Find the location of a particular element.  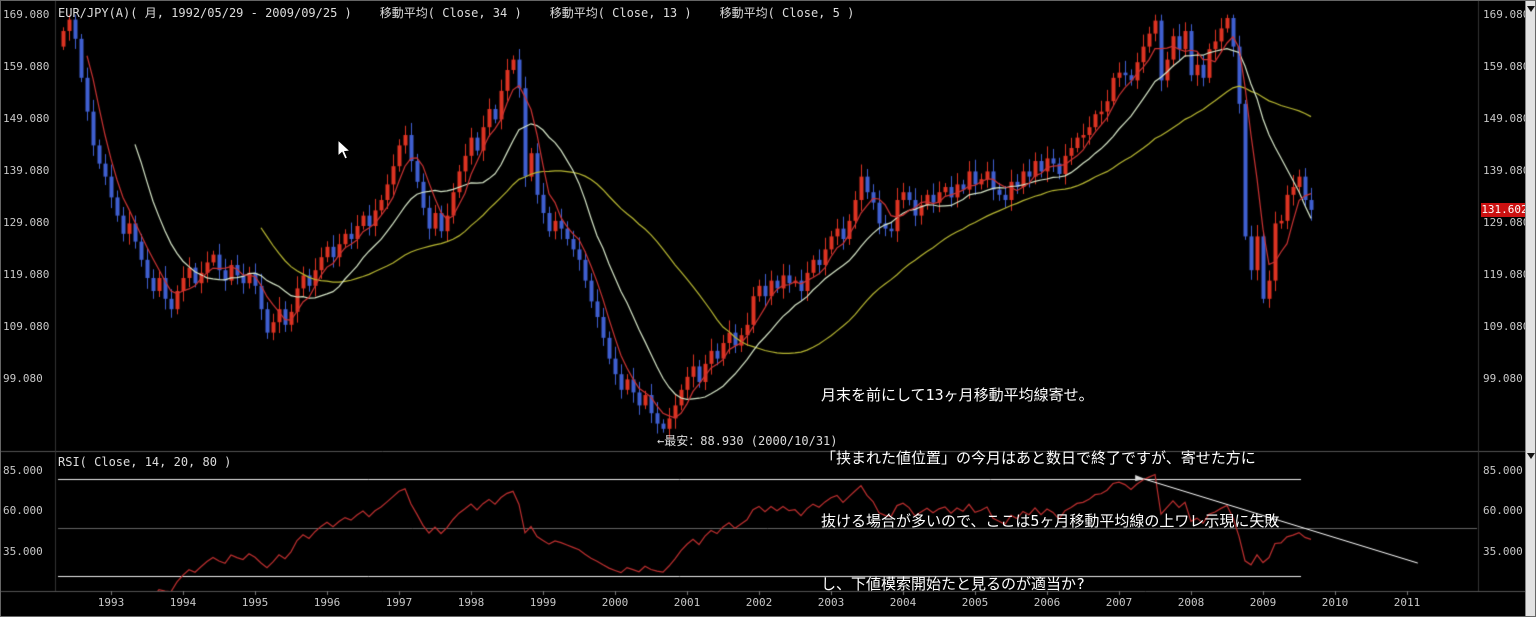

price-tick-label-left: 139.080 is located at coordinates (26, 170).